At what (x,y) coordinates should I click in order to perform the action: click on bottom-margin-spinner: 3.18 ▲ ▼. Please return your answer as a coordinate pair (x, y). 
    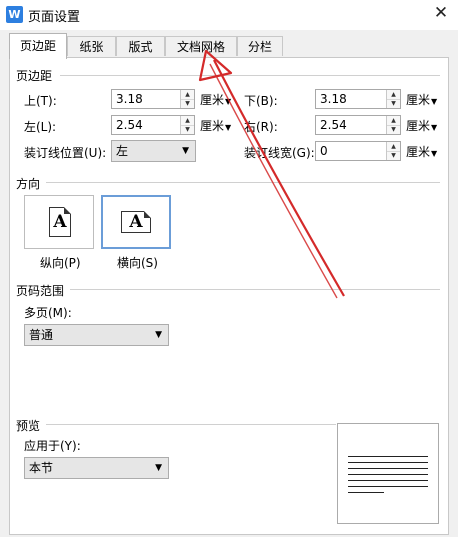
    Looking at the image, I should click on (358, 99).